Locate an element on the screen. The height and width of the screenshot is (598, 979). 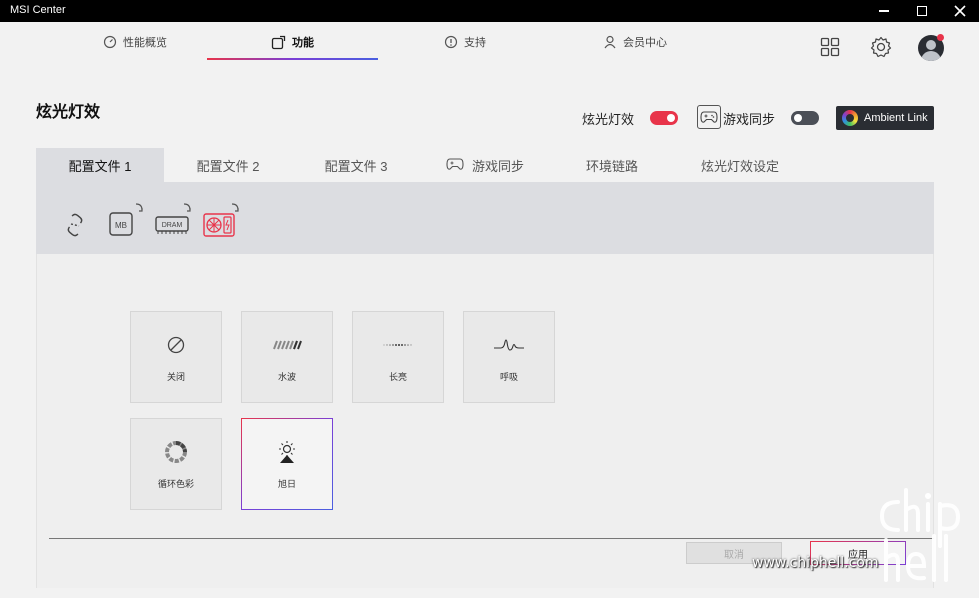
motherboard-icon: MB is located at coordinates (126, 219).